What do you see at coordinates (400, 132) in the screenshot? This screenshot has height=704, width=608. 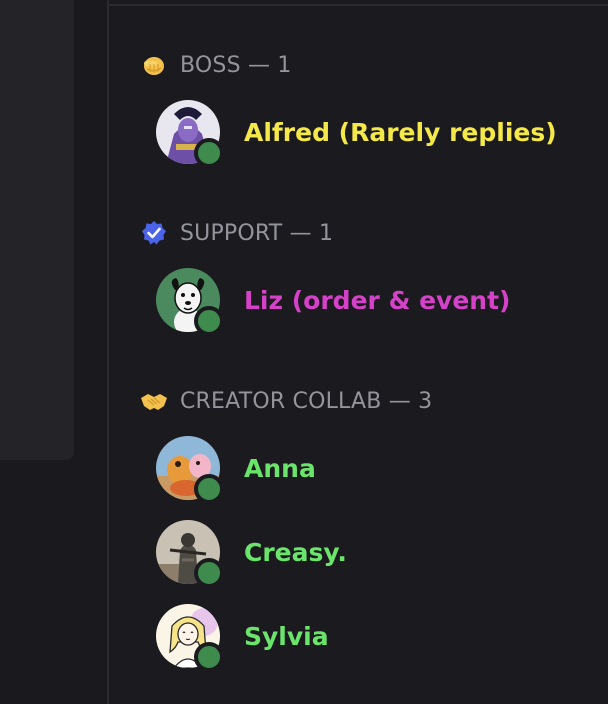 I see `member-name: Alfred (Rarely replies)` at bounding box center [400, 132].